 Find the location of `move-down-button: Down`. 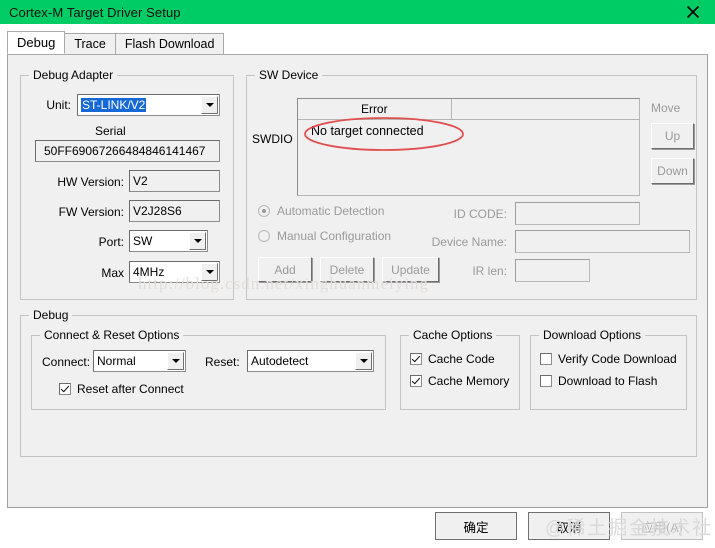

move-down-button: Down is located at coordinates (672, 171).